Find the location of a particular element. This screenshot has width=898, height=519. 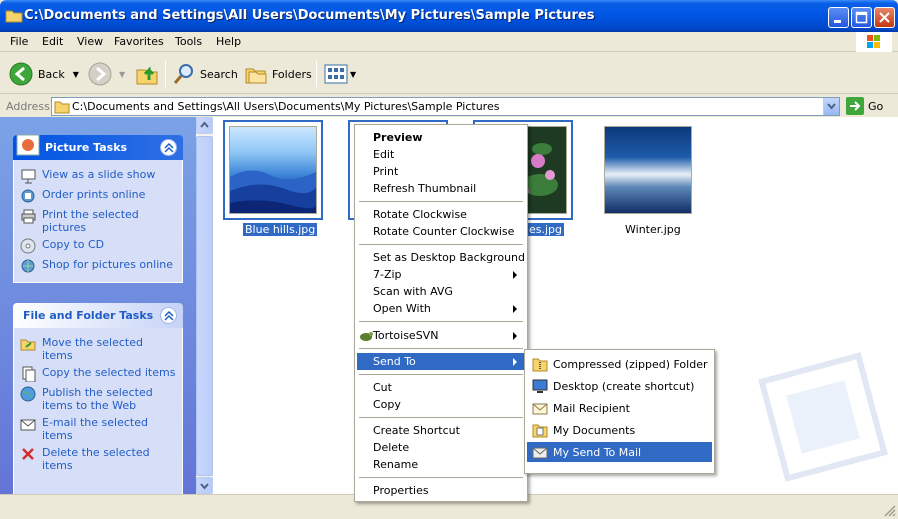

menu-file: File is located at coordinates (19, 41).